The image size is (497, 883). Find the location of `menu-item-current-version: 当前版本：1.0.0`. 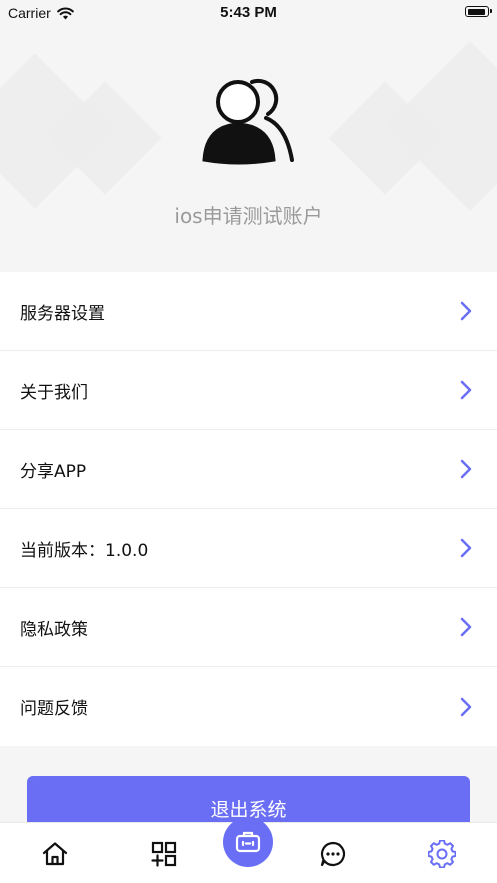

menu-item-current-version: 当前版本：1.0.0 is located at coordinates (248, 548).